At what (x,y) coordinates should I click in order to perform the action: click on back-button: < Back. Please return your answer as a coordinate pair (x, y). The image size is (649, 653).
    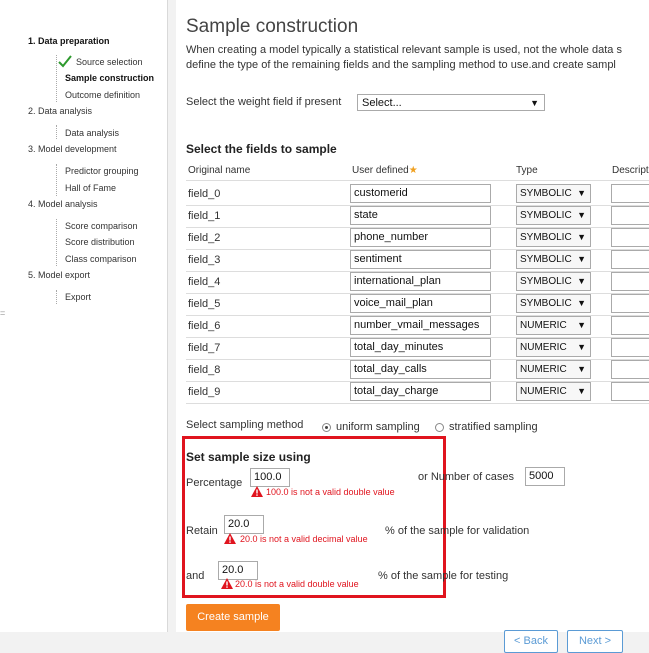
    Looking at the image, I should click on (531, 641).